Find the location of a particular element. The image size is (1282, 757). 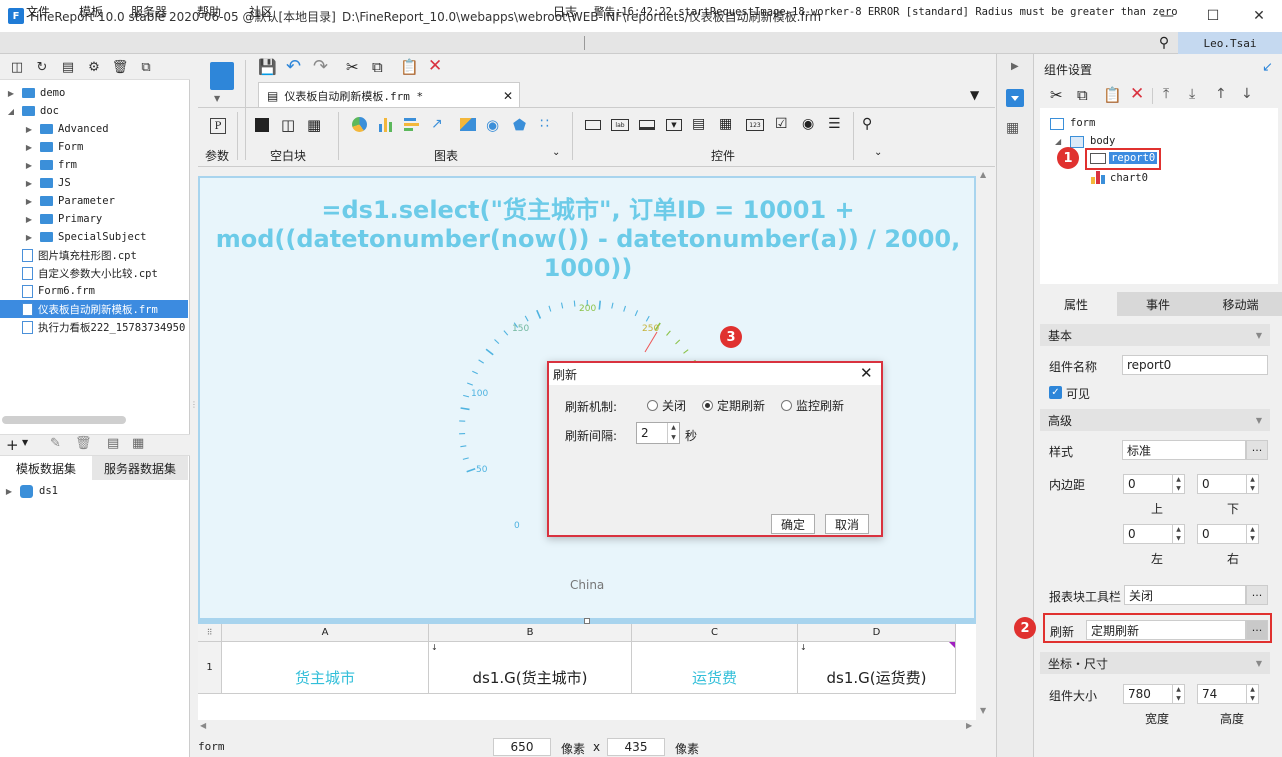

button-widget-icon is located at coordinates (647, 125).